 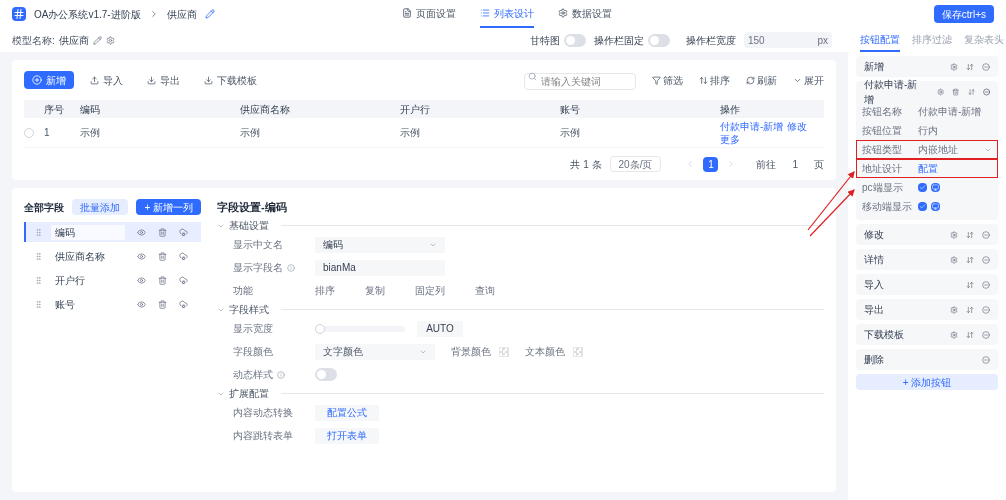 I want to click on button-name: 新增, so click(x=874, y=66).